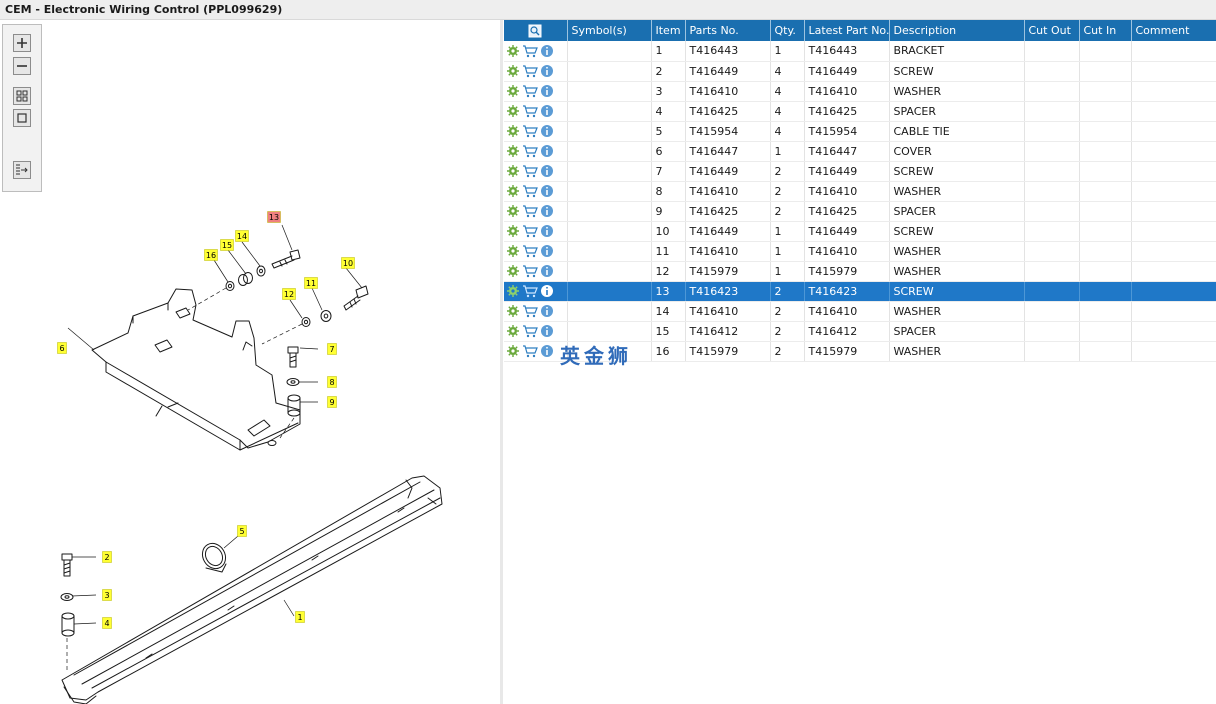 This screenshot has width=1216, height=704. I want to click on table-row: 12 T415979 1 T415979 WASHER, so click(860, 271).